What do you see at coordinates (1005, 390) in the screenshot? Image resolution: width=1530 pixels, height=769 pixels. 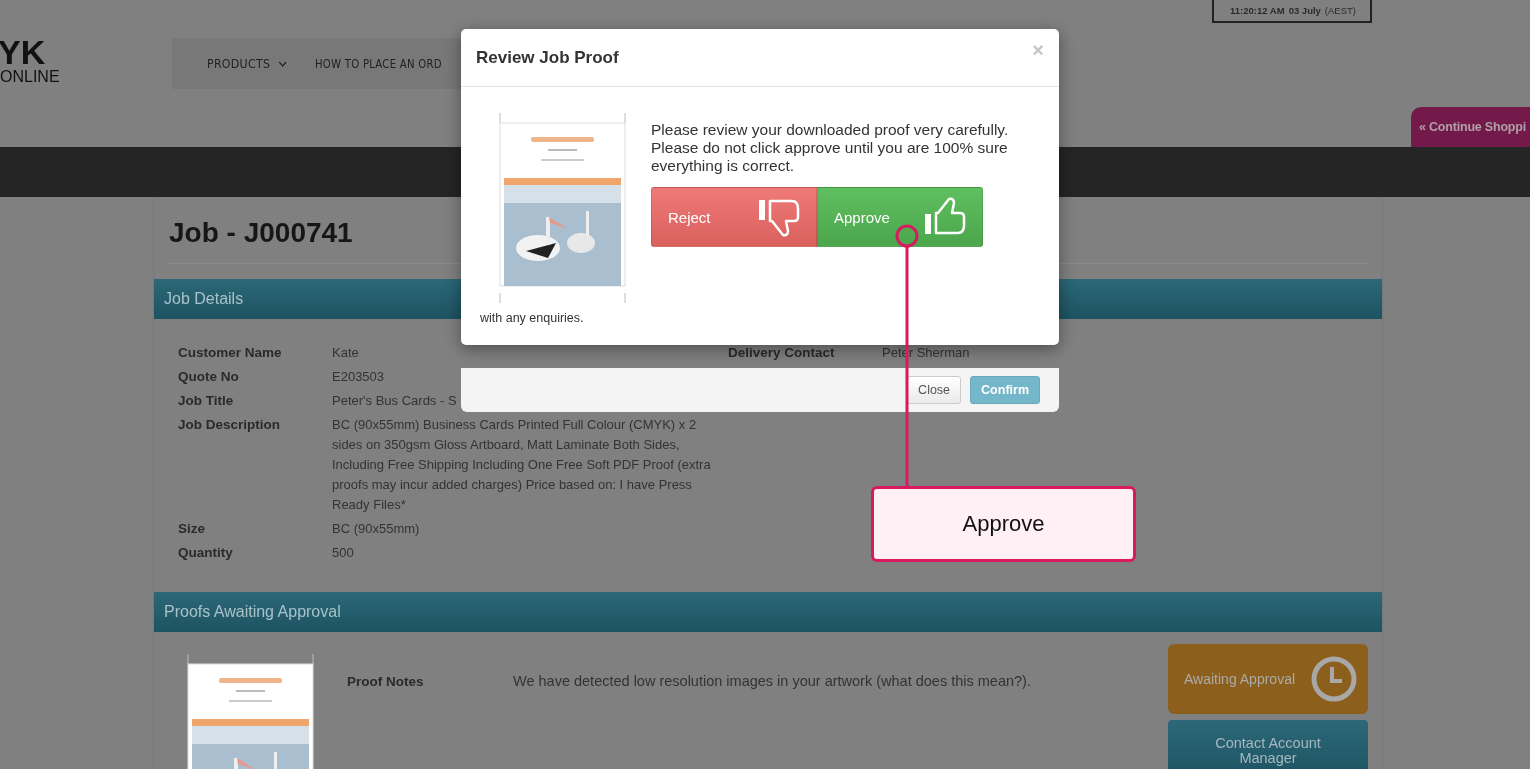 I see `confirm-button: Confirm` at bounding box center [1005, 390].